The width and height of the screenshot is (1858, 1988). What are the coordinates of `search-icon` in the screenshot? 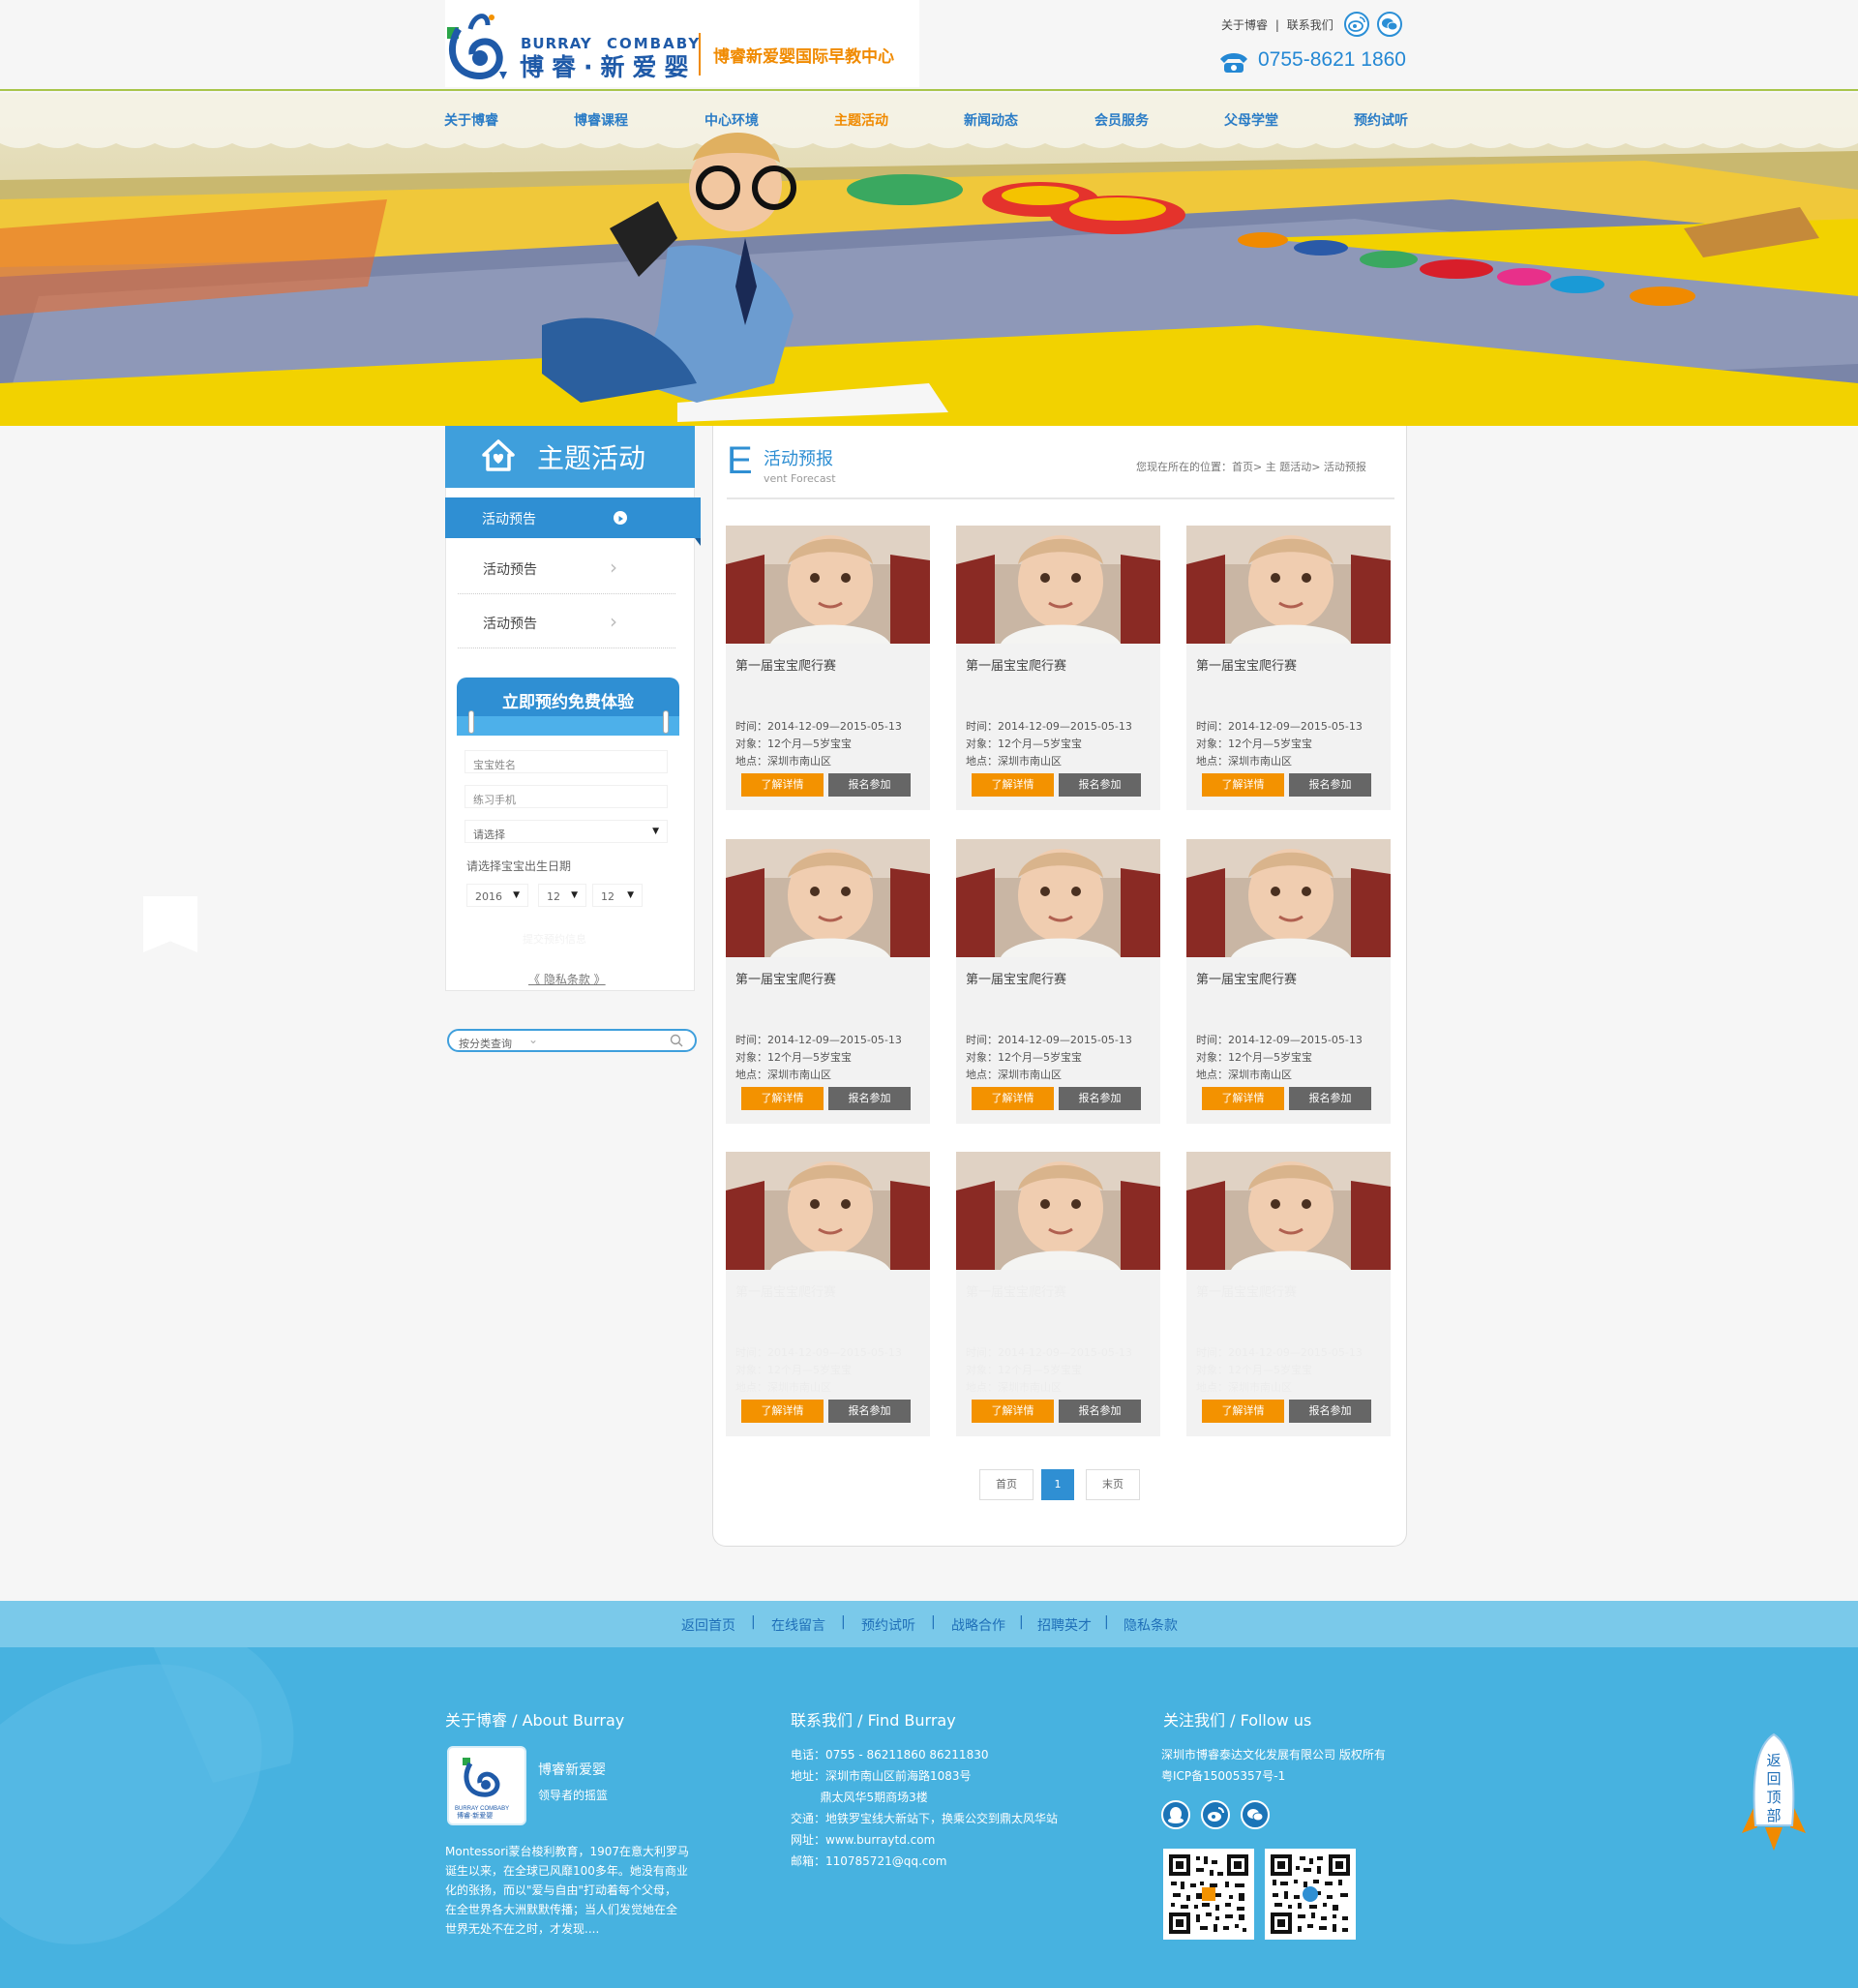 It's located at (676, 1040).